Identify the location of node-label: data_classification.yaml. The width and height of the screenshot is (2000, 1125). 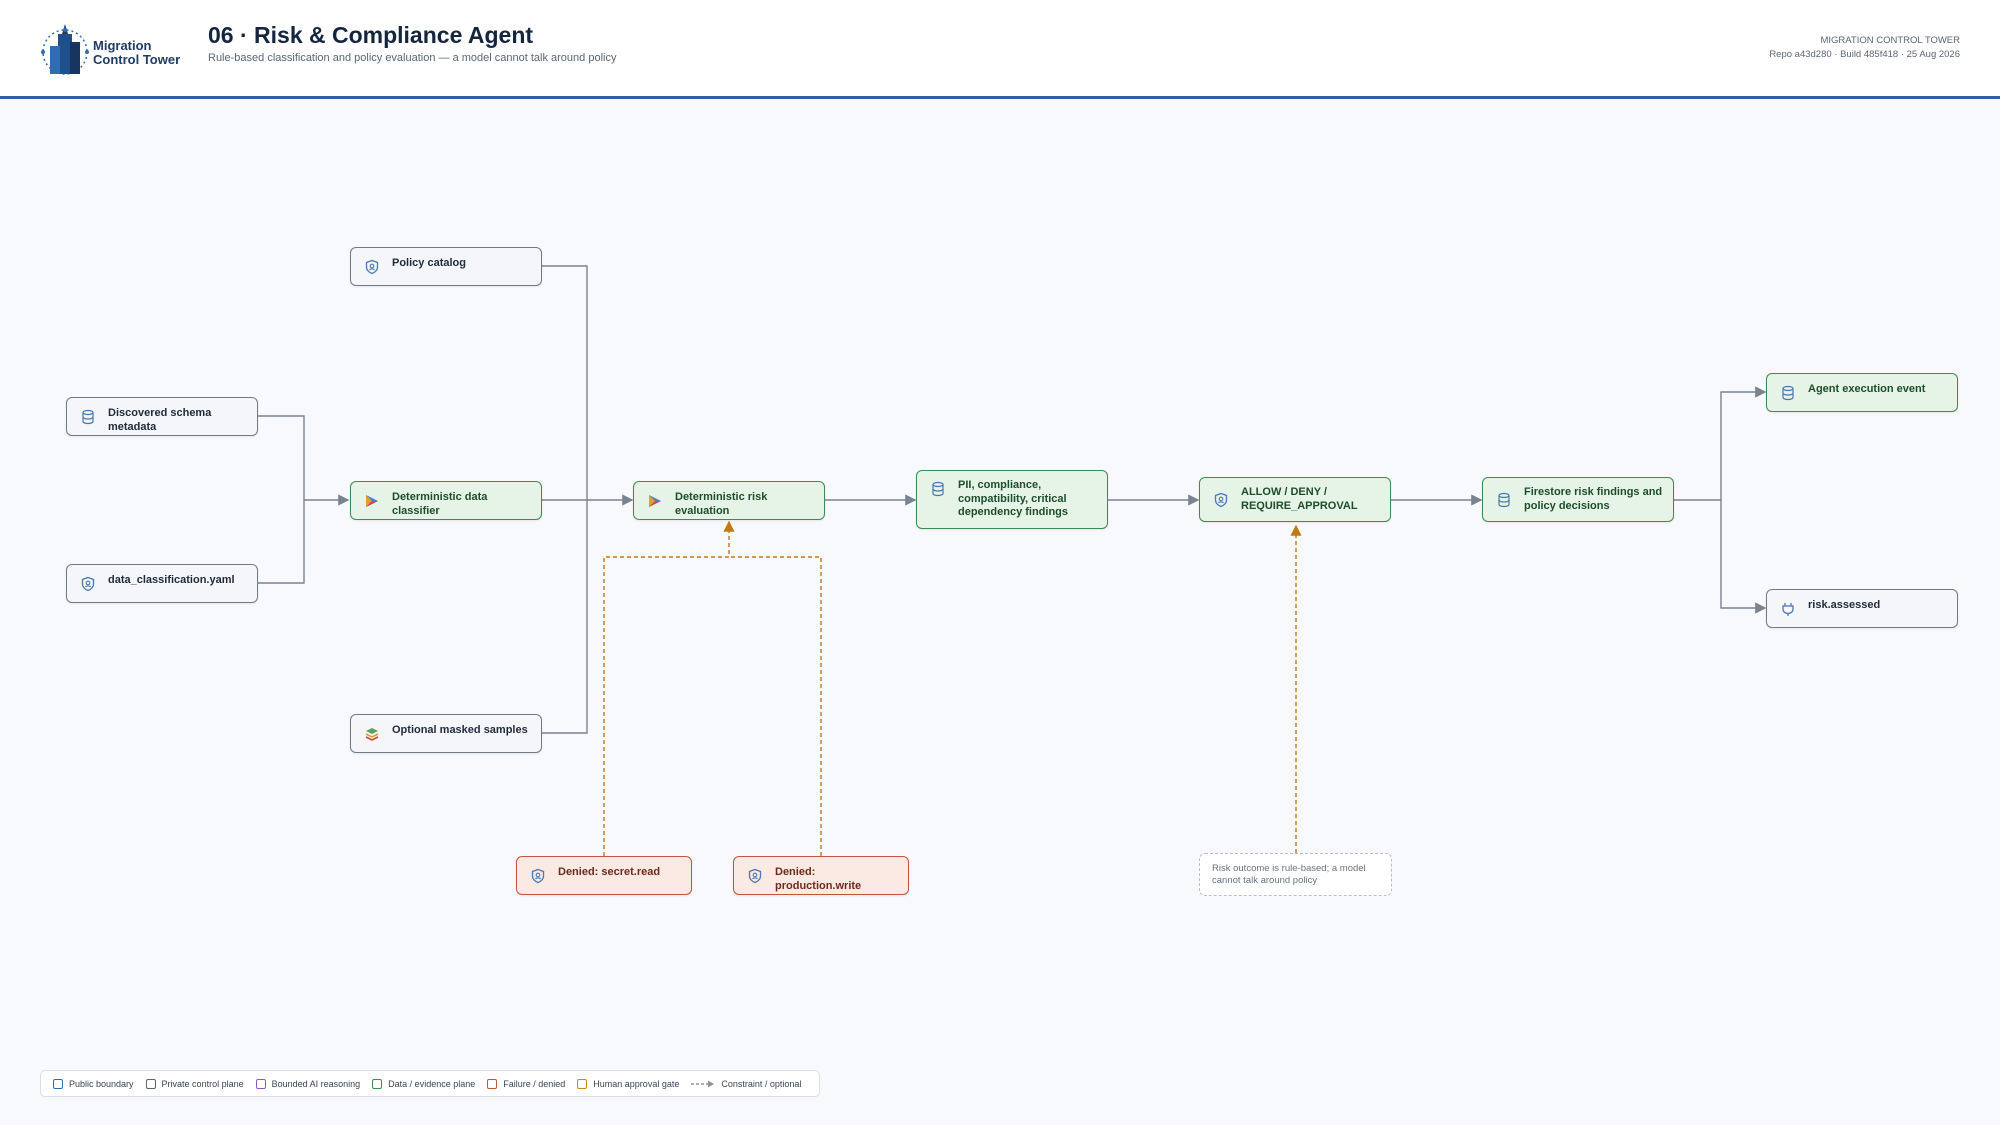
(171, 580).